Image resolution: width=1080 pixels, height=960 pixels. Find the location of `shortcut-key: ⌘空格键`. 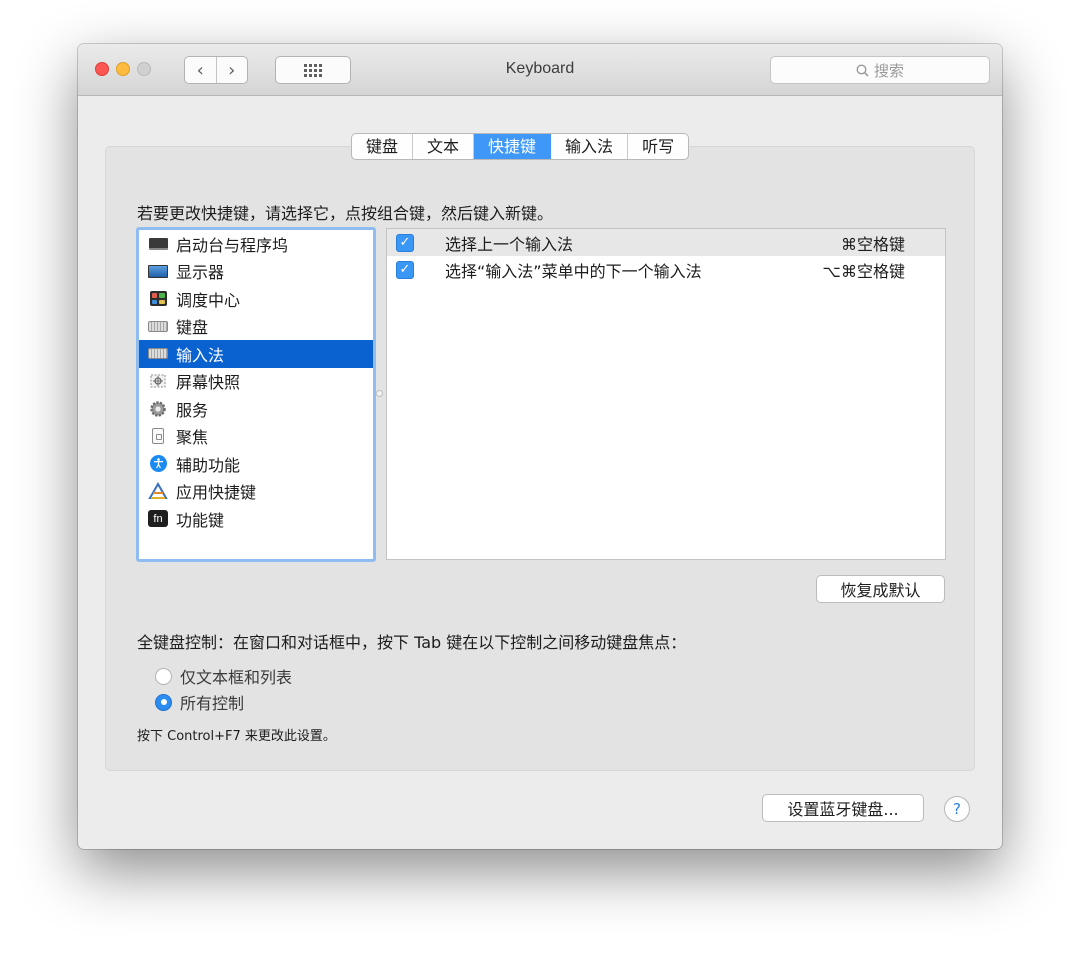

shortcut-key: ⌘空格键 is located at coordinates (873, 243).